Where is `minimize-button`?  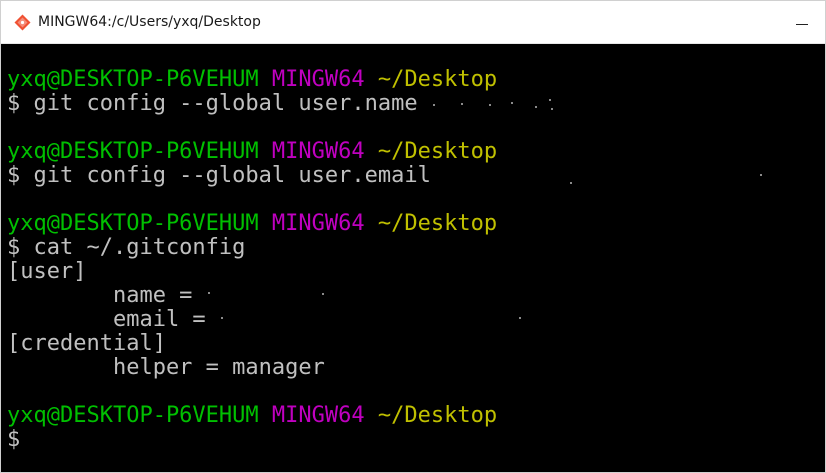 minimize-button is located at coordinates (802, 22).